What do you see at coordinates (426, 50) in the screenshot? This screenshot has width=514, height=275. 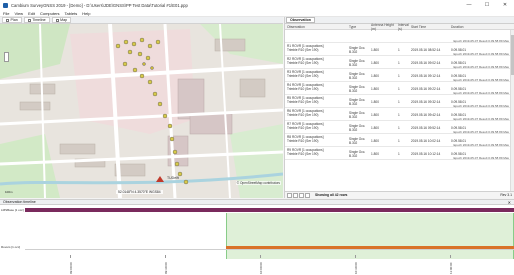 I see `obs-start: 2019.05.16 08:52:14` at bounding box center [426, 50].